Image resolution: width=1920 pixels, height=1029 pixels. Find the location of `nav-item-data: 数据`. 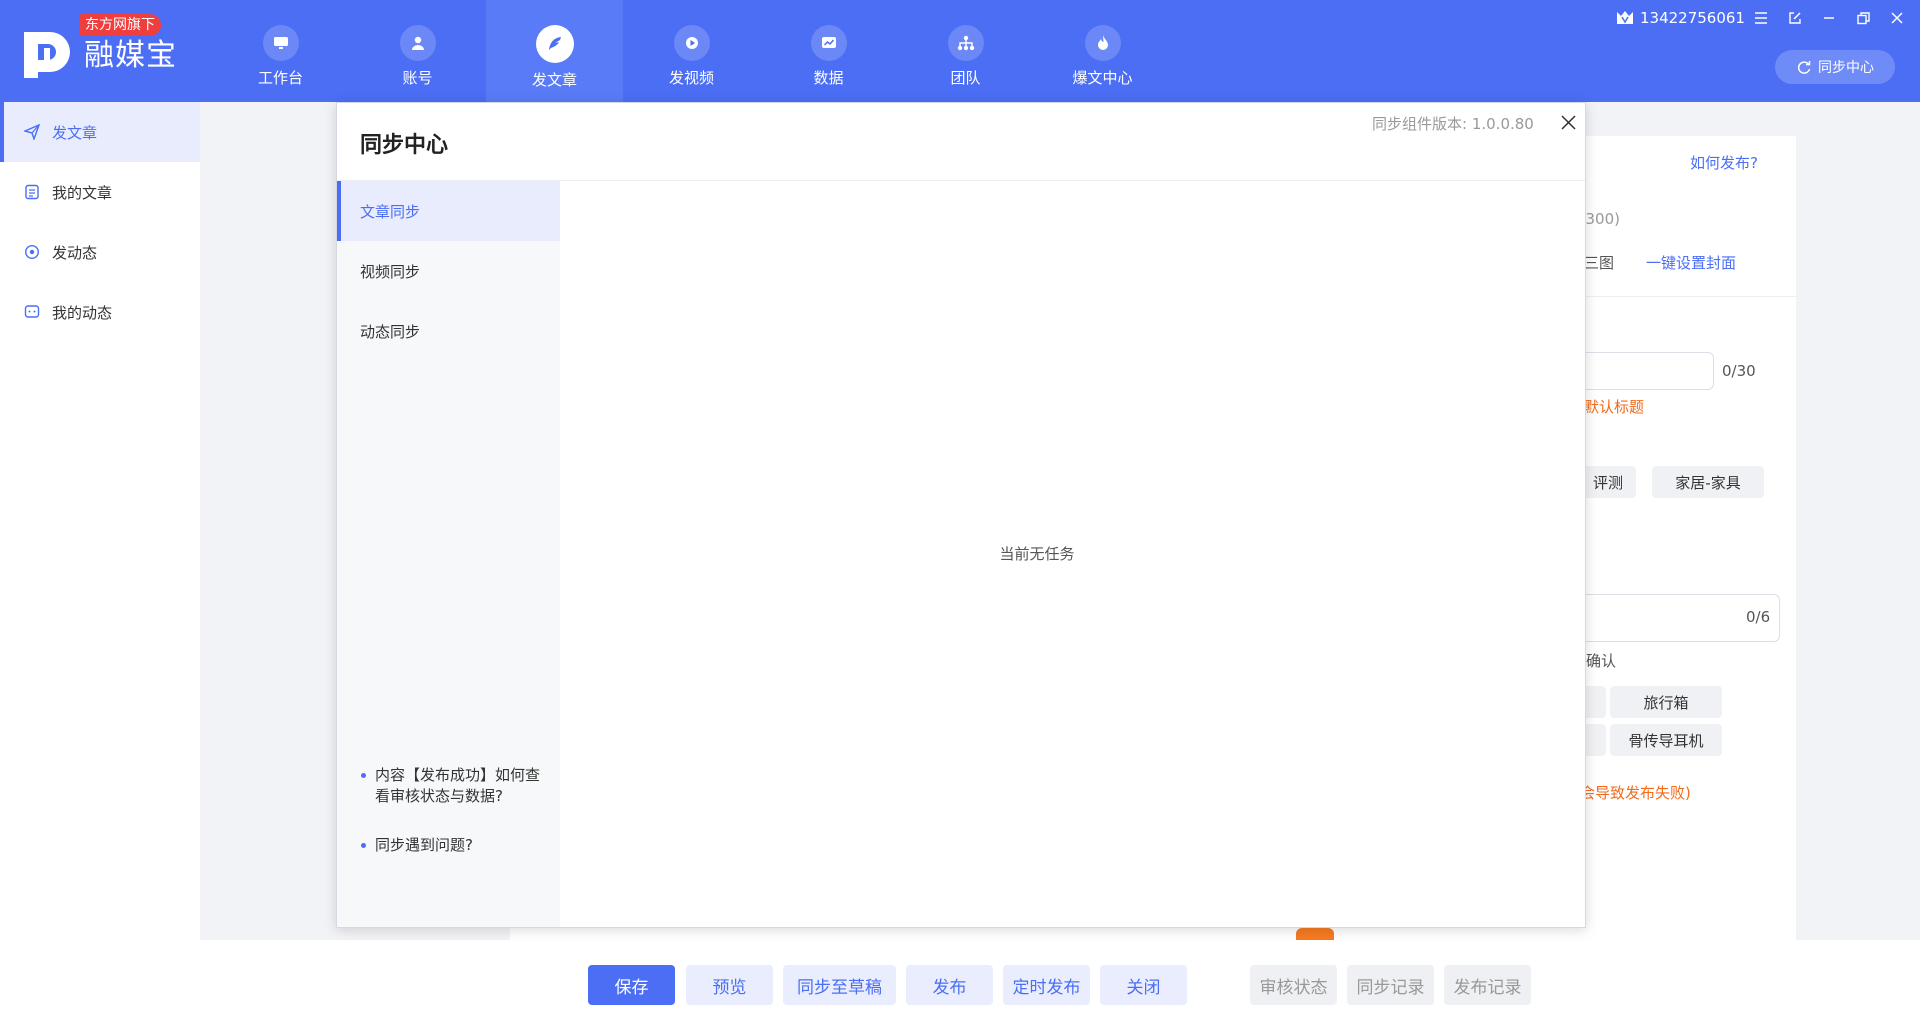

nav-item-data: 数据 is located at coordinates (828, 51).